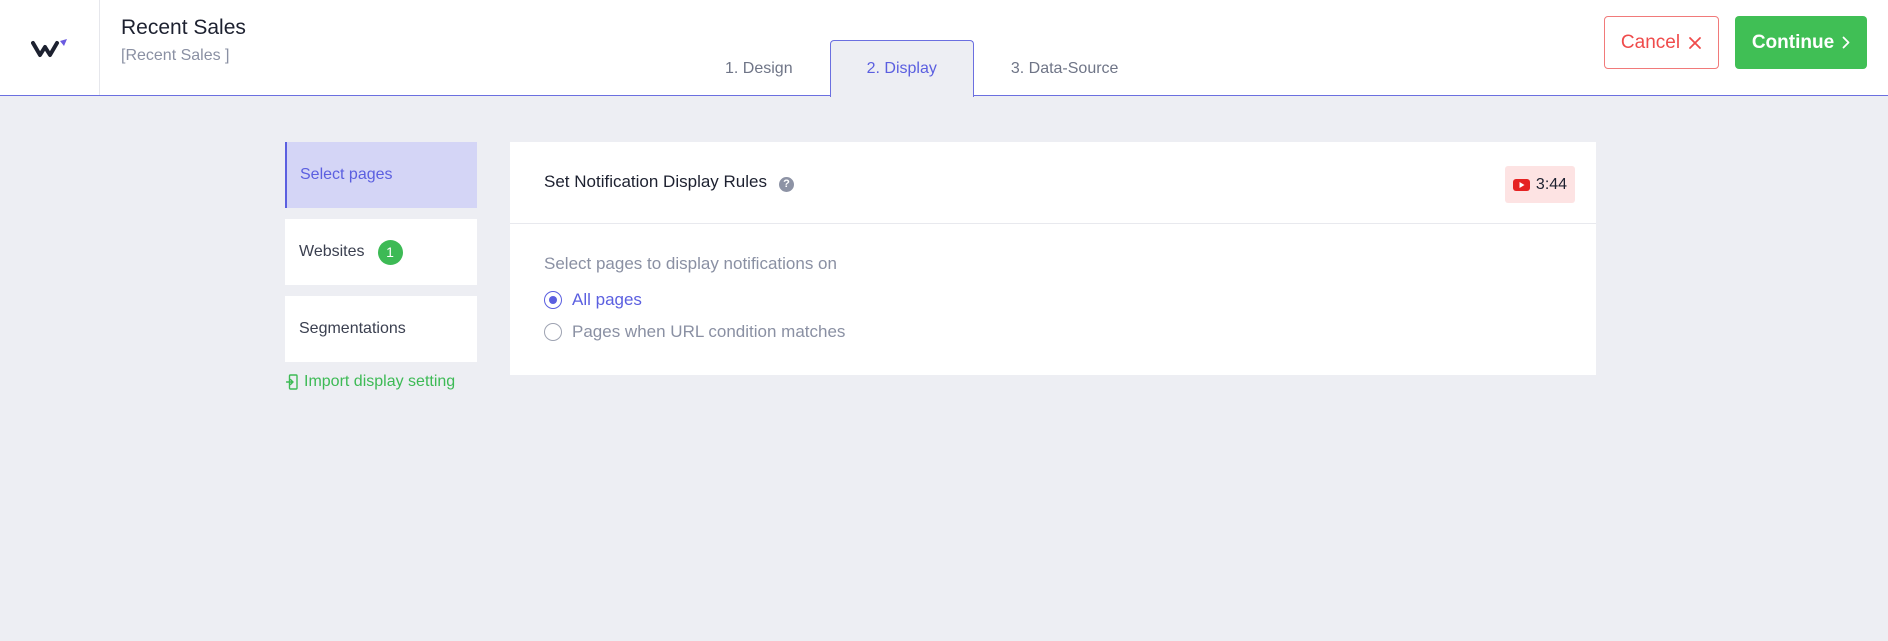  I want to click on page-title: Recent Sales, so click(183, 27).